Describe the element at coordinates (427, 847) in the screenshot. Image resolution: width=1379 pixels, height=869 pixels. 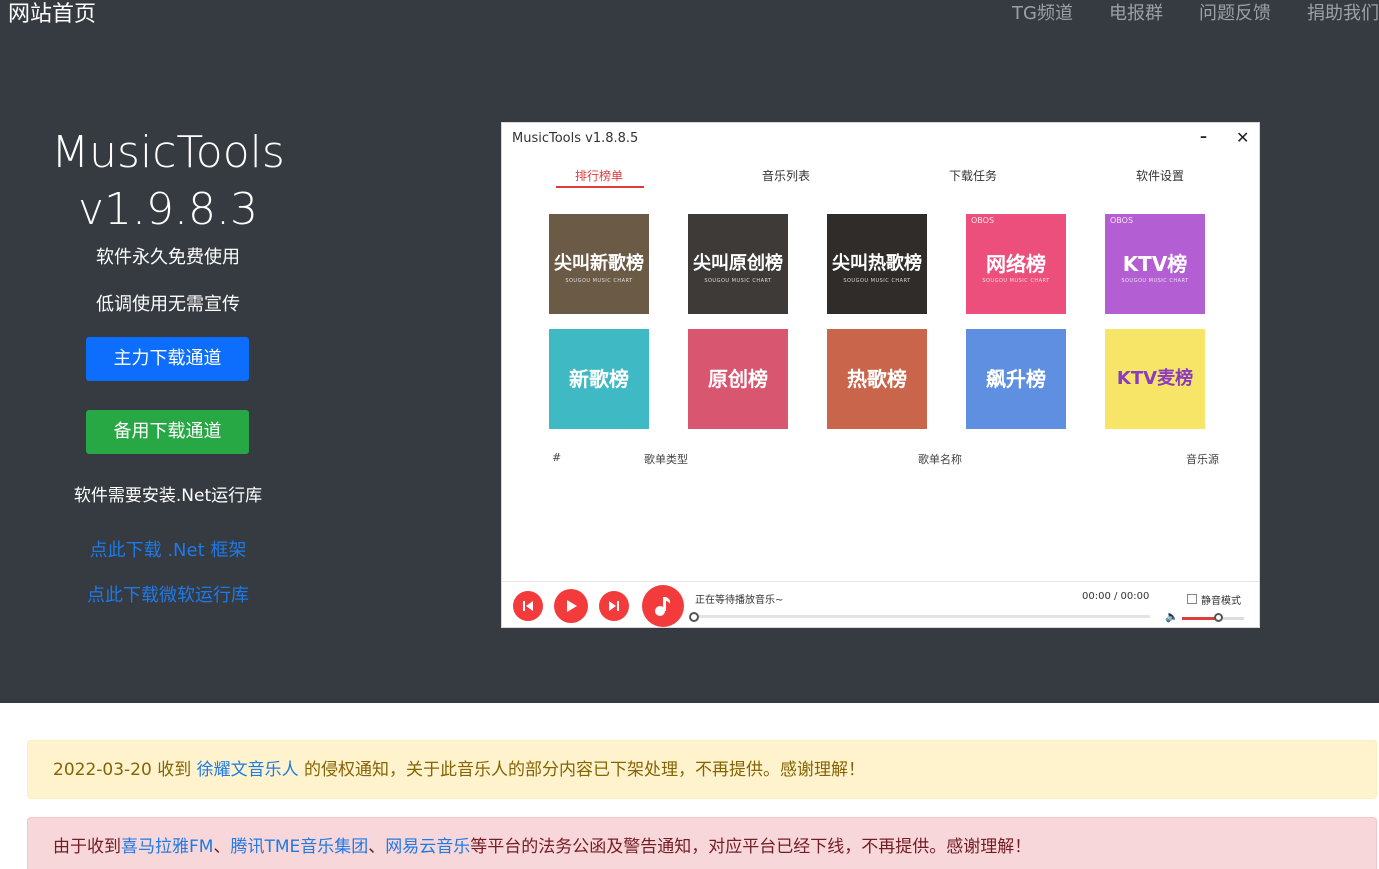
I see `netease-music-link: 网易云音乐` at that location.